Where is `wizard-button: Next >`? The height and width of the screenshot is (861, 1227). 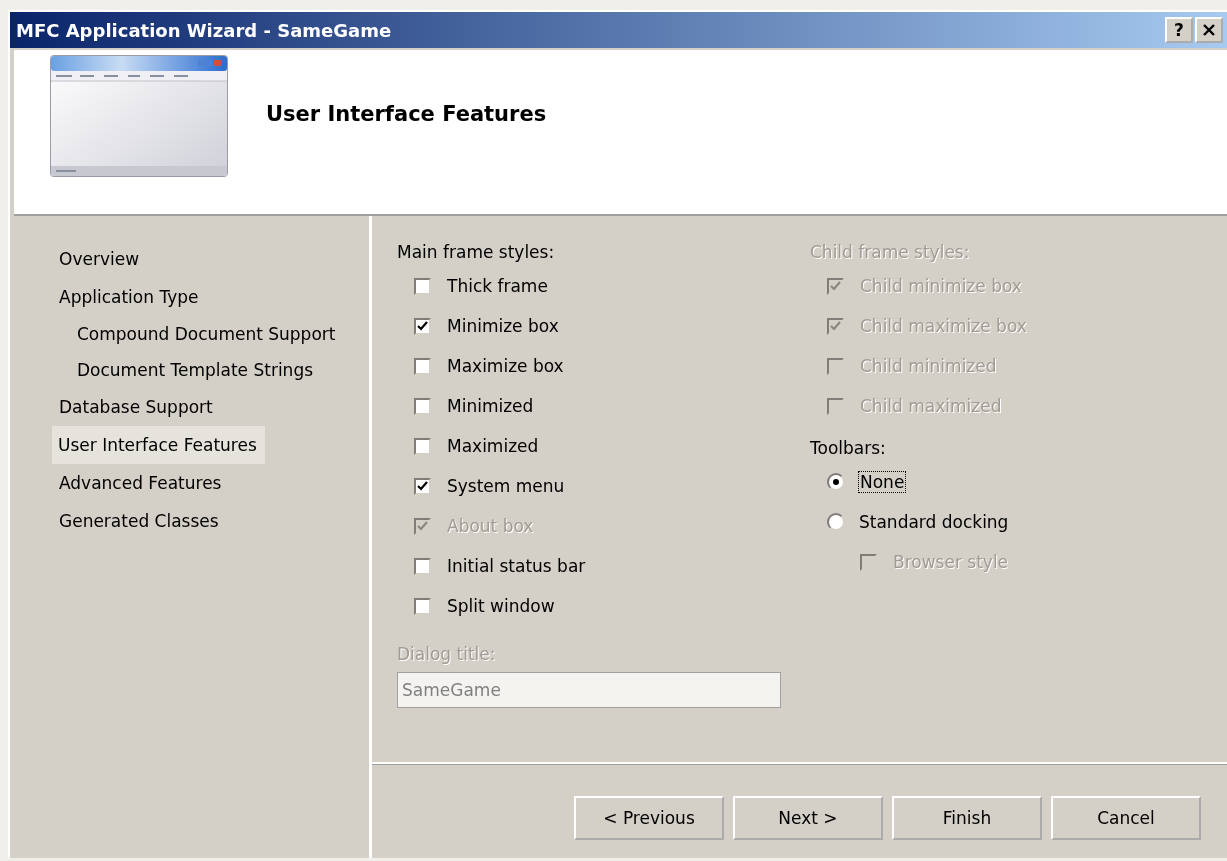 wizard-button: Next > is located at coordinates (808, 818).